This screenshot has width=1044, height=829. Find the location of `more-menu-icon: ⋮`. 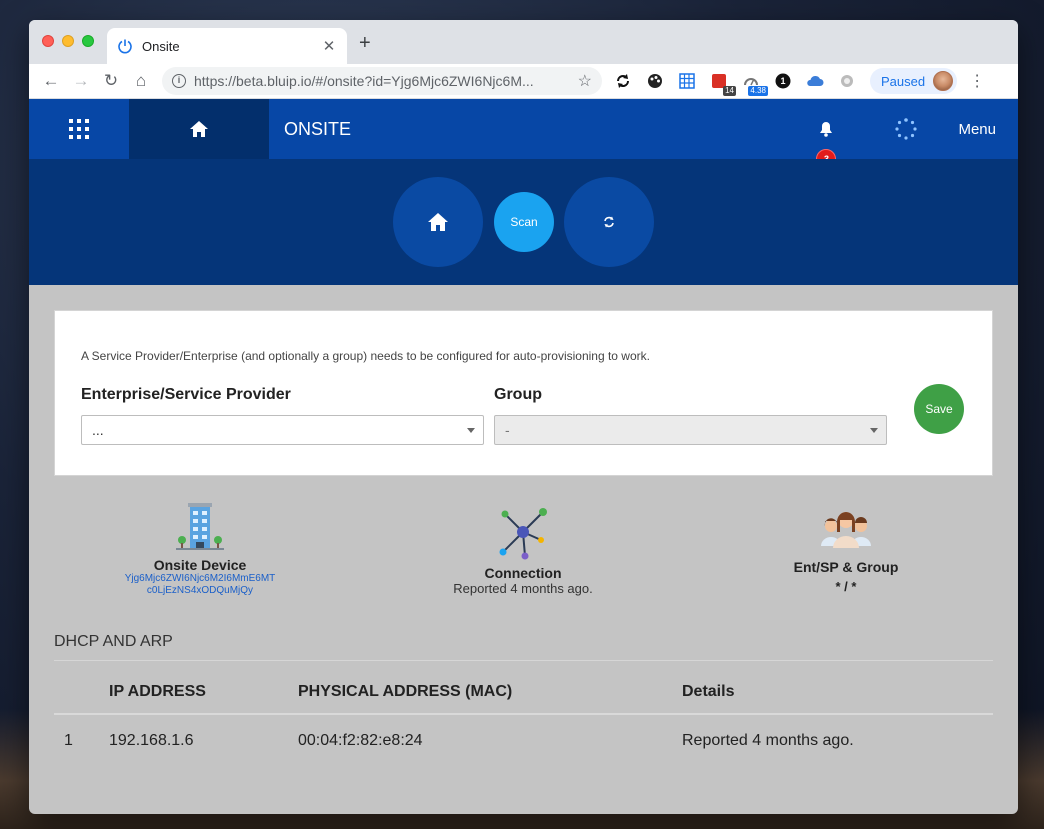

more-menu-icon: ⋮ is located at coordinates (977, 81).